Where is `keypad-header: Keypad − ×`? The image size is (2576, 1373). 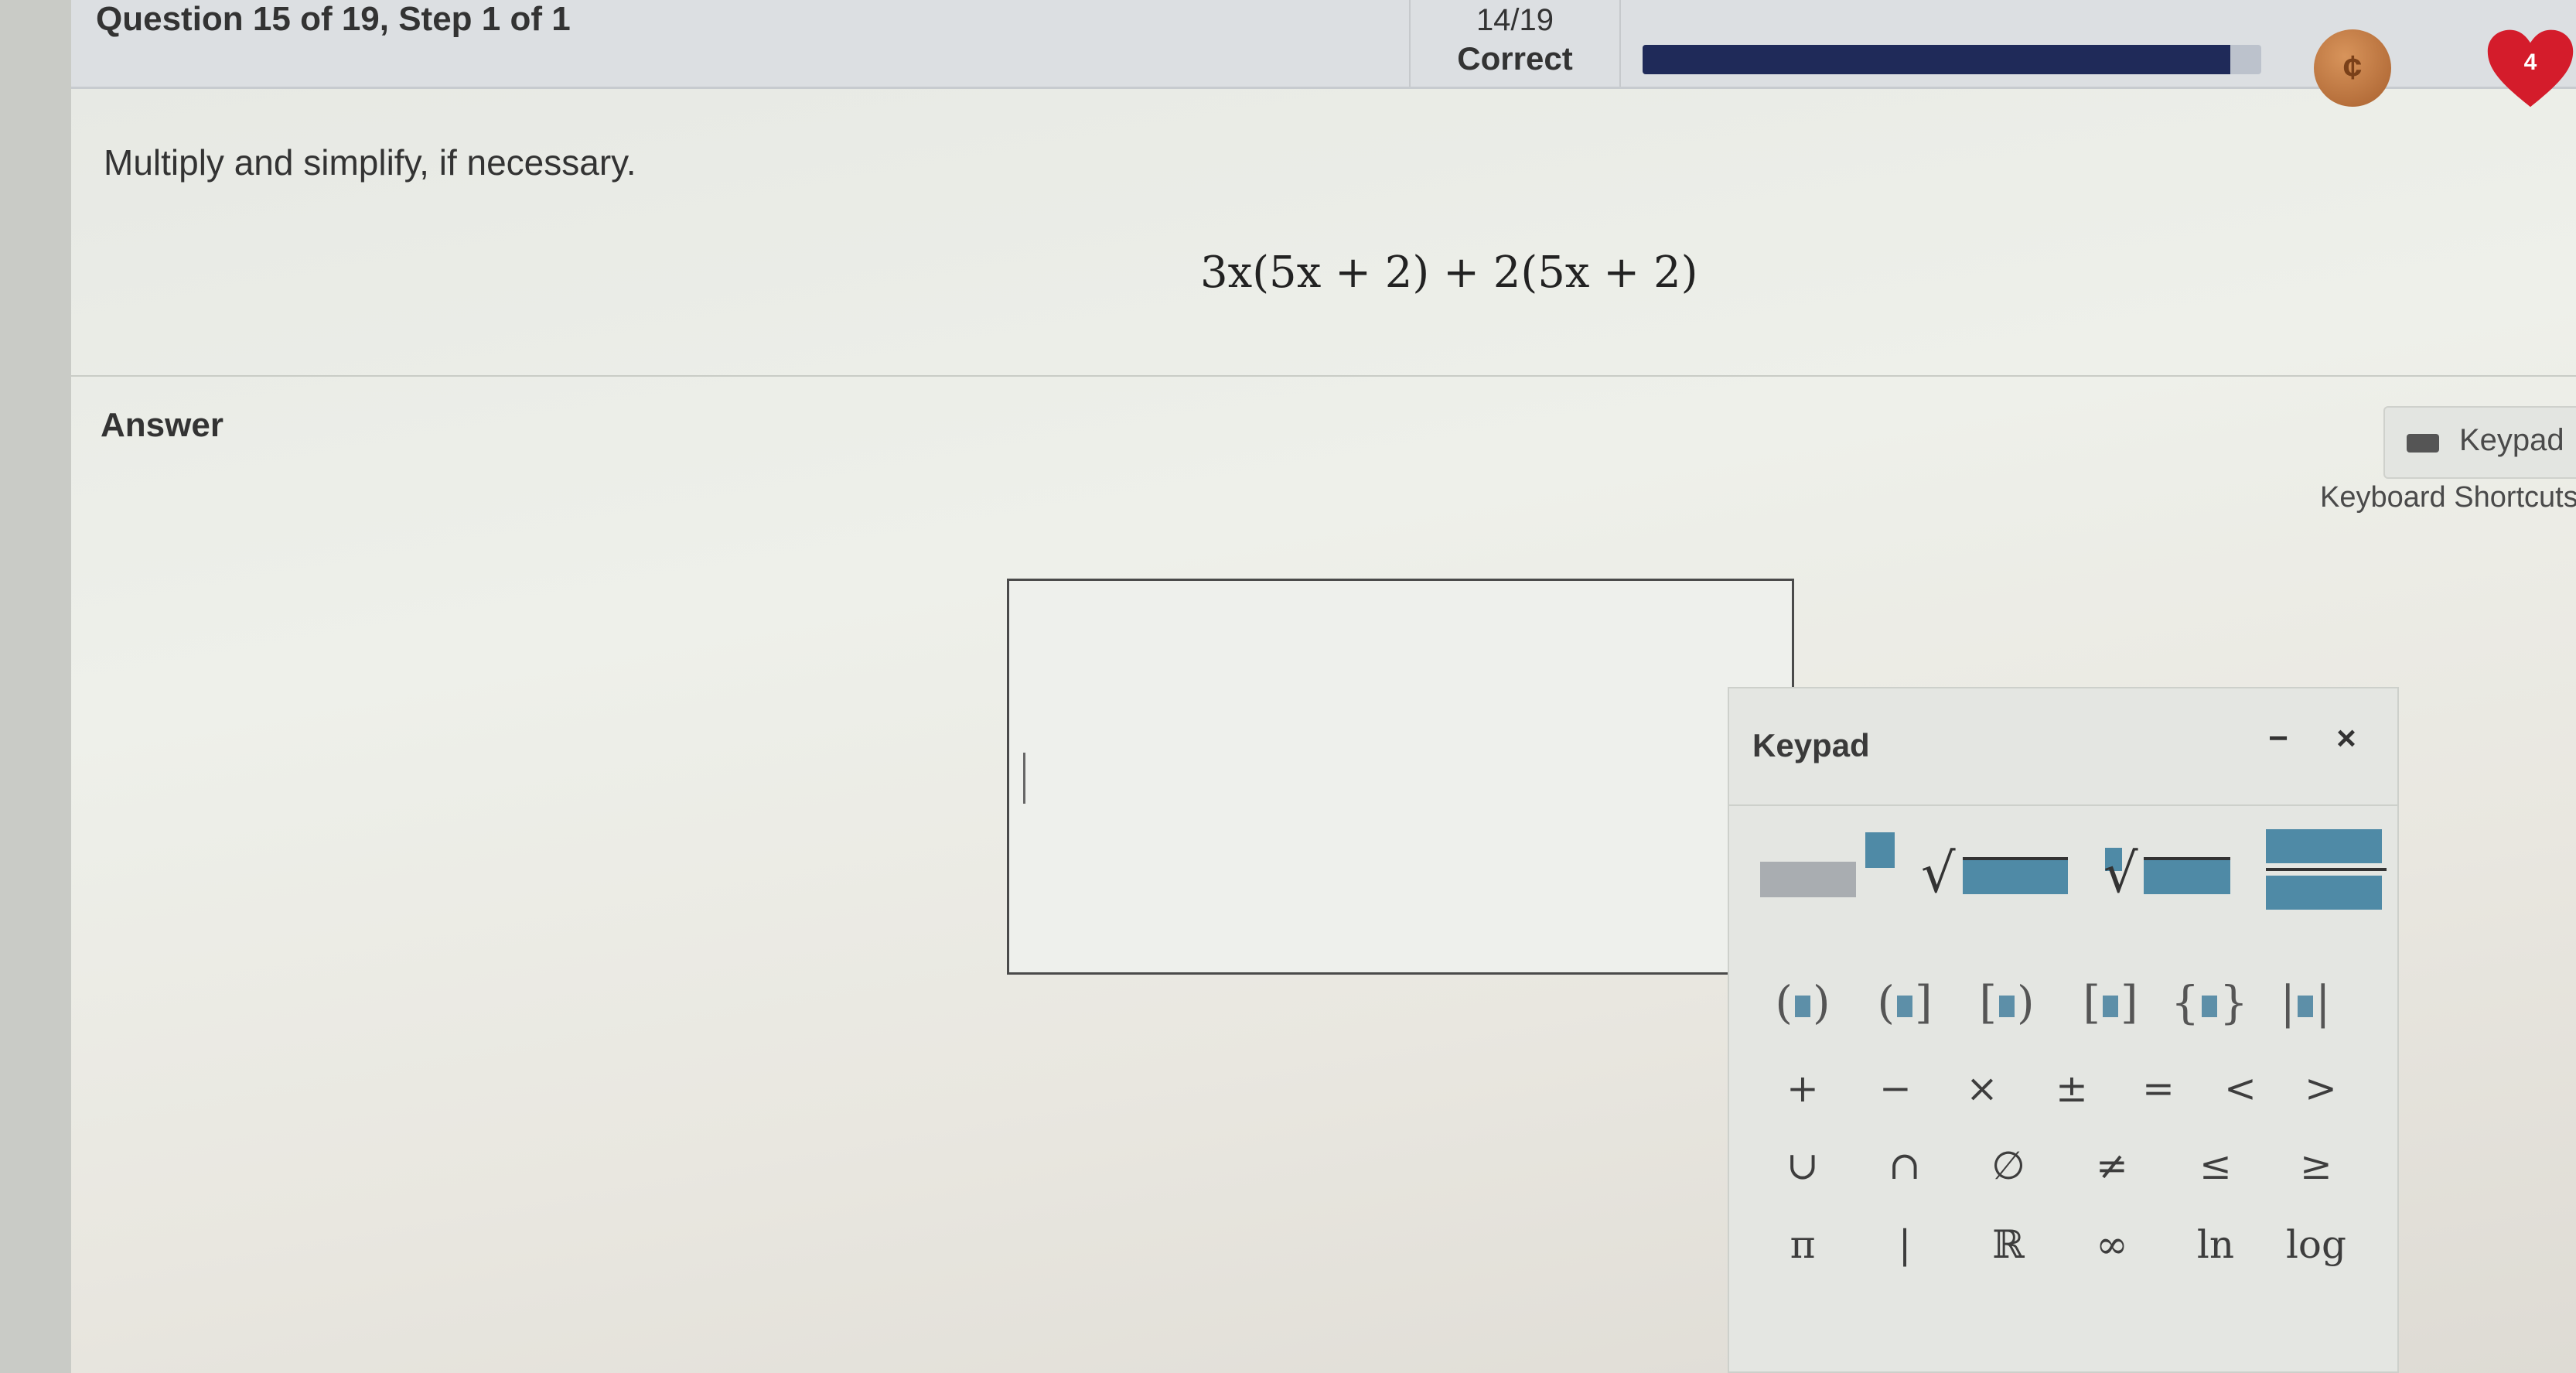 keypad-header: Keypad − × is located at coordinates (2063, 747).